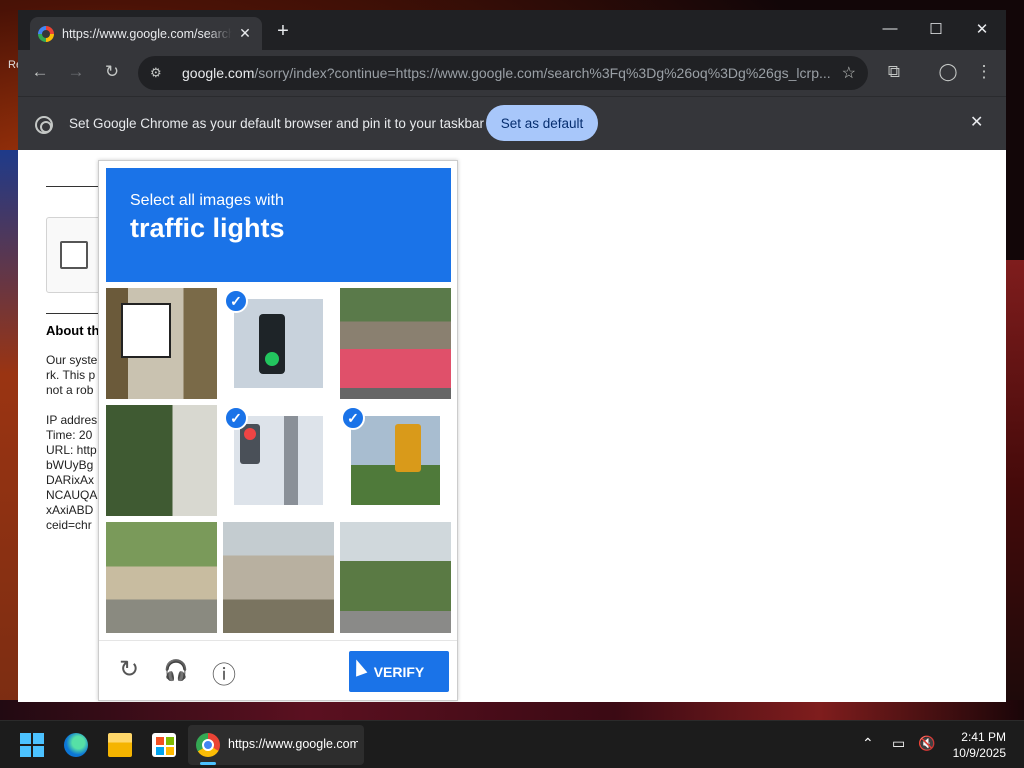 The width and height of the screenshot is (1024, 768). Describe the element at coordinates (1014, 485) in the screenshot. I see `desktop-wallpaper-right` at that location.